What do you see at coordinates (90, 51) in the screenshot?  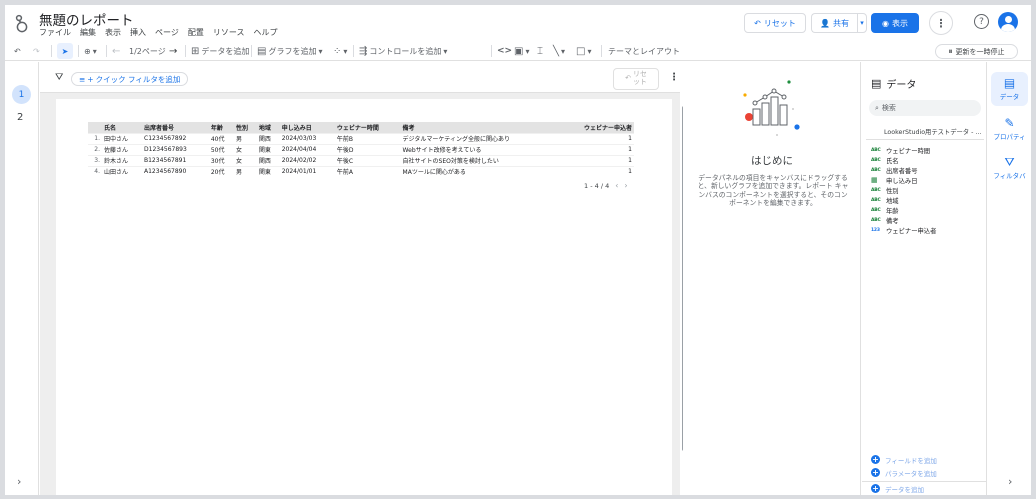 I see `zoom-button: ⊕ ▾` at bounding box center [90, 51].